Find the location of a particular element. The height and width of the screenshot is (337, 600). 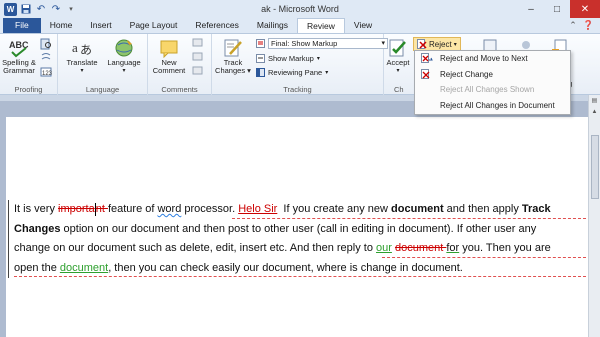

show-markup-icon is located at coordinates (260, 58).